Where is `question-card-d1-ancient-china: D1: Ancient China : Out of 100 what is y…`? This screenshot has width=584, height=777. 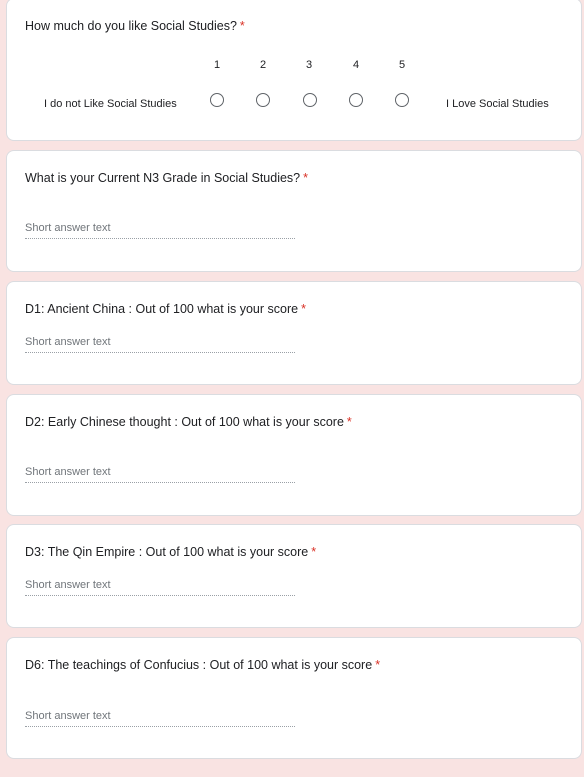 question-card-d1-ancient-china: D1: Ancient China : Out of 100 what is y… is located at coordinates (294, 333).